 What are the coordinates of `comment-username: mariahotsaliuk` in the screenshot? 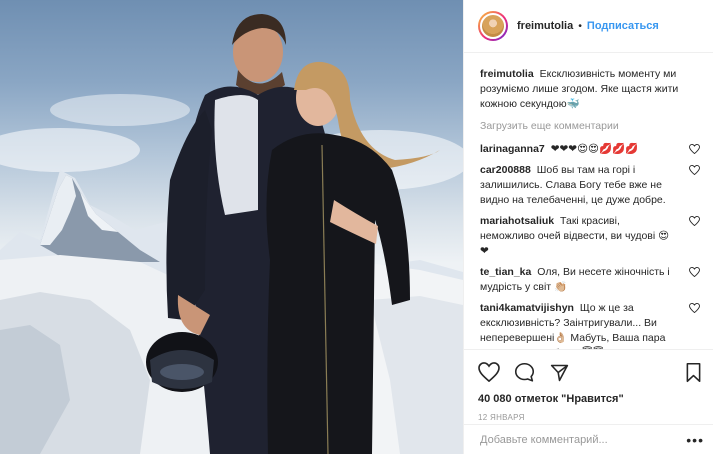 It's located at (517, 221).